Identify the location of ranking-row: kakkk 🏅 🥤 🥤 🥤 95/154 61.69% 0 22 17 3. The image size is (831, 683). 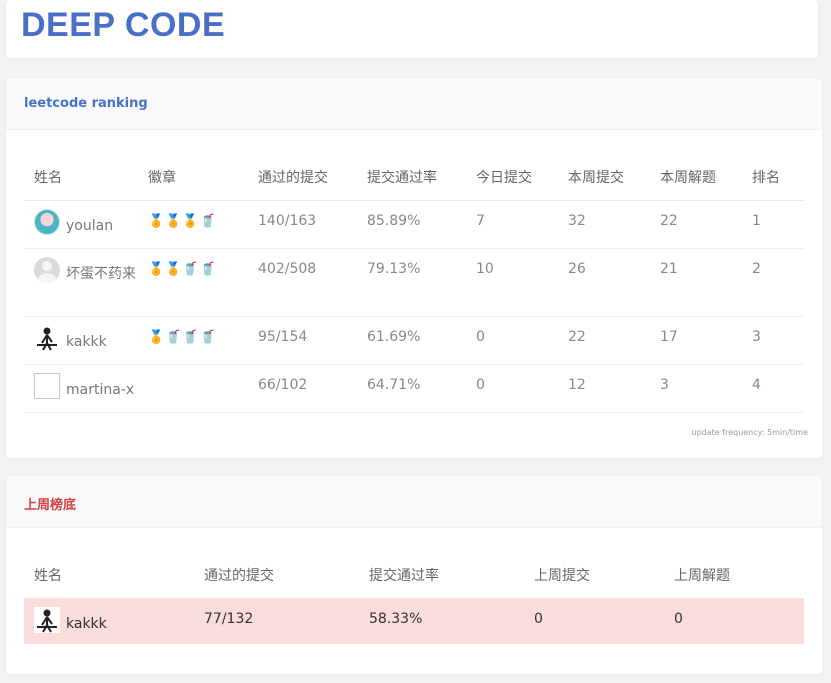
(414, 340).